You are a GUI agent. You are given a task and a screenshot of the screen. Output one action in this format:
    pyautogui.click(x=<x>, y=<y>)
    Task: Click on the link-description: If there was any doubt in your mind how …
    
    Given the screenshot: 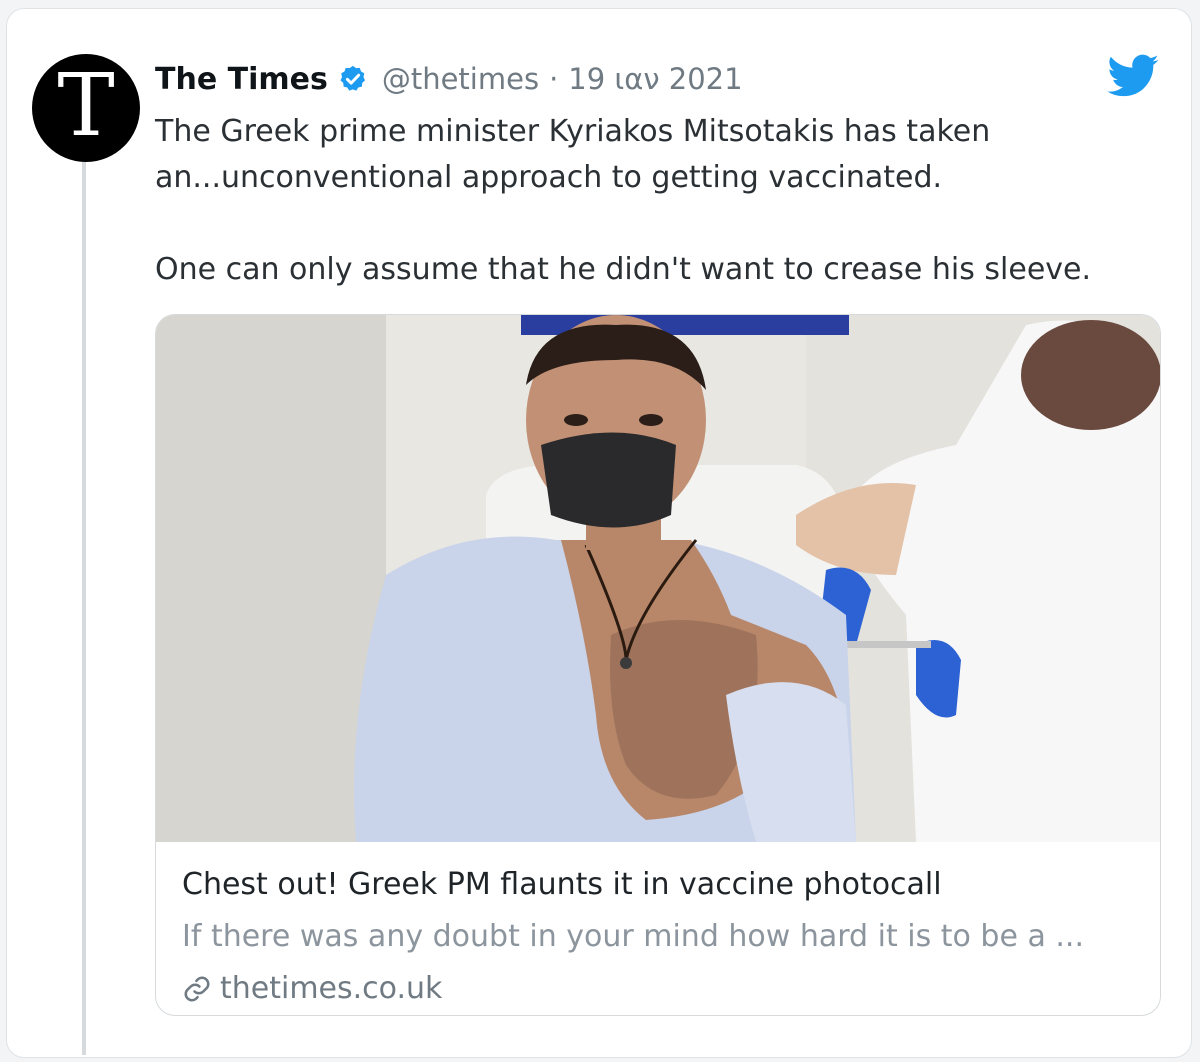 What is the action you would take?
    pyautogui.click(x=633, y=936)
    